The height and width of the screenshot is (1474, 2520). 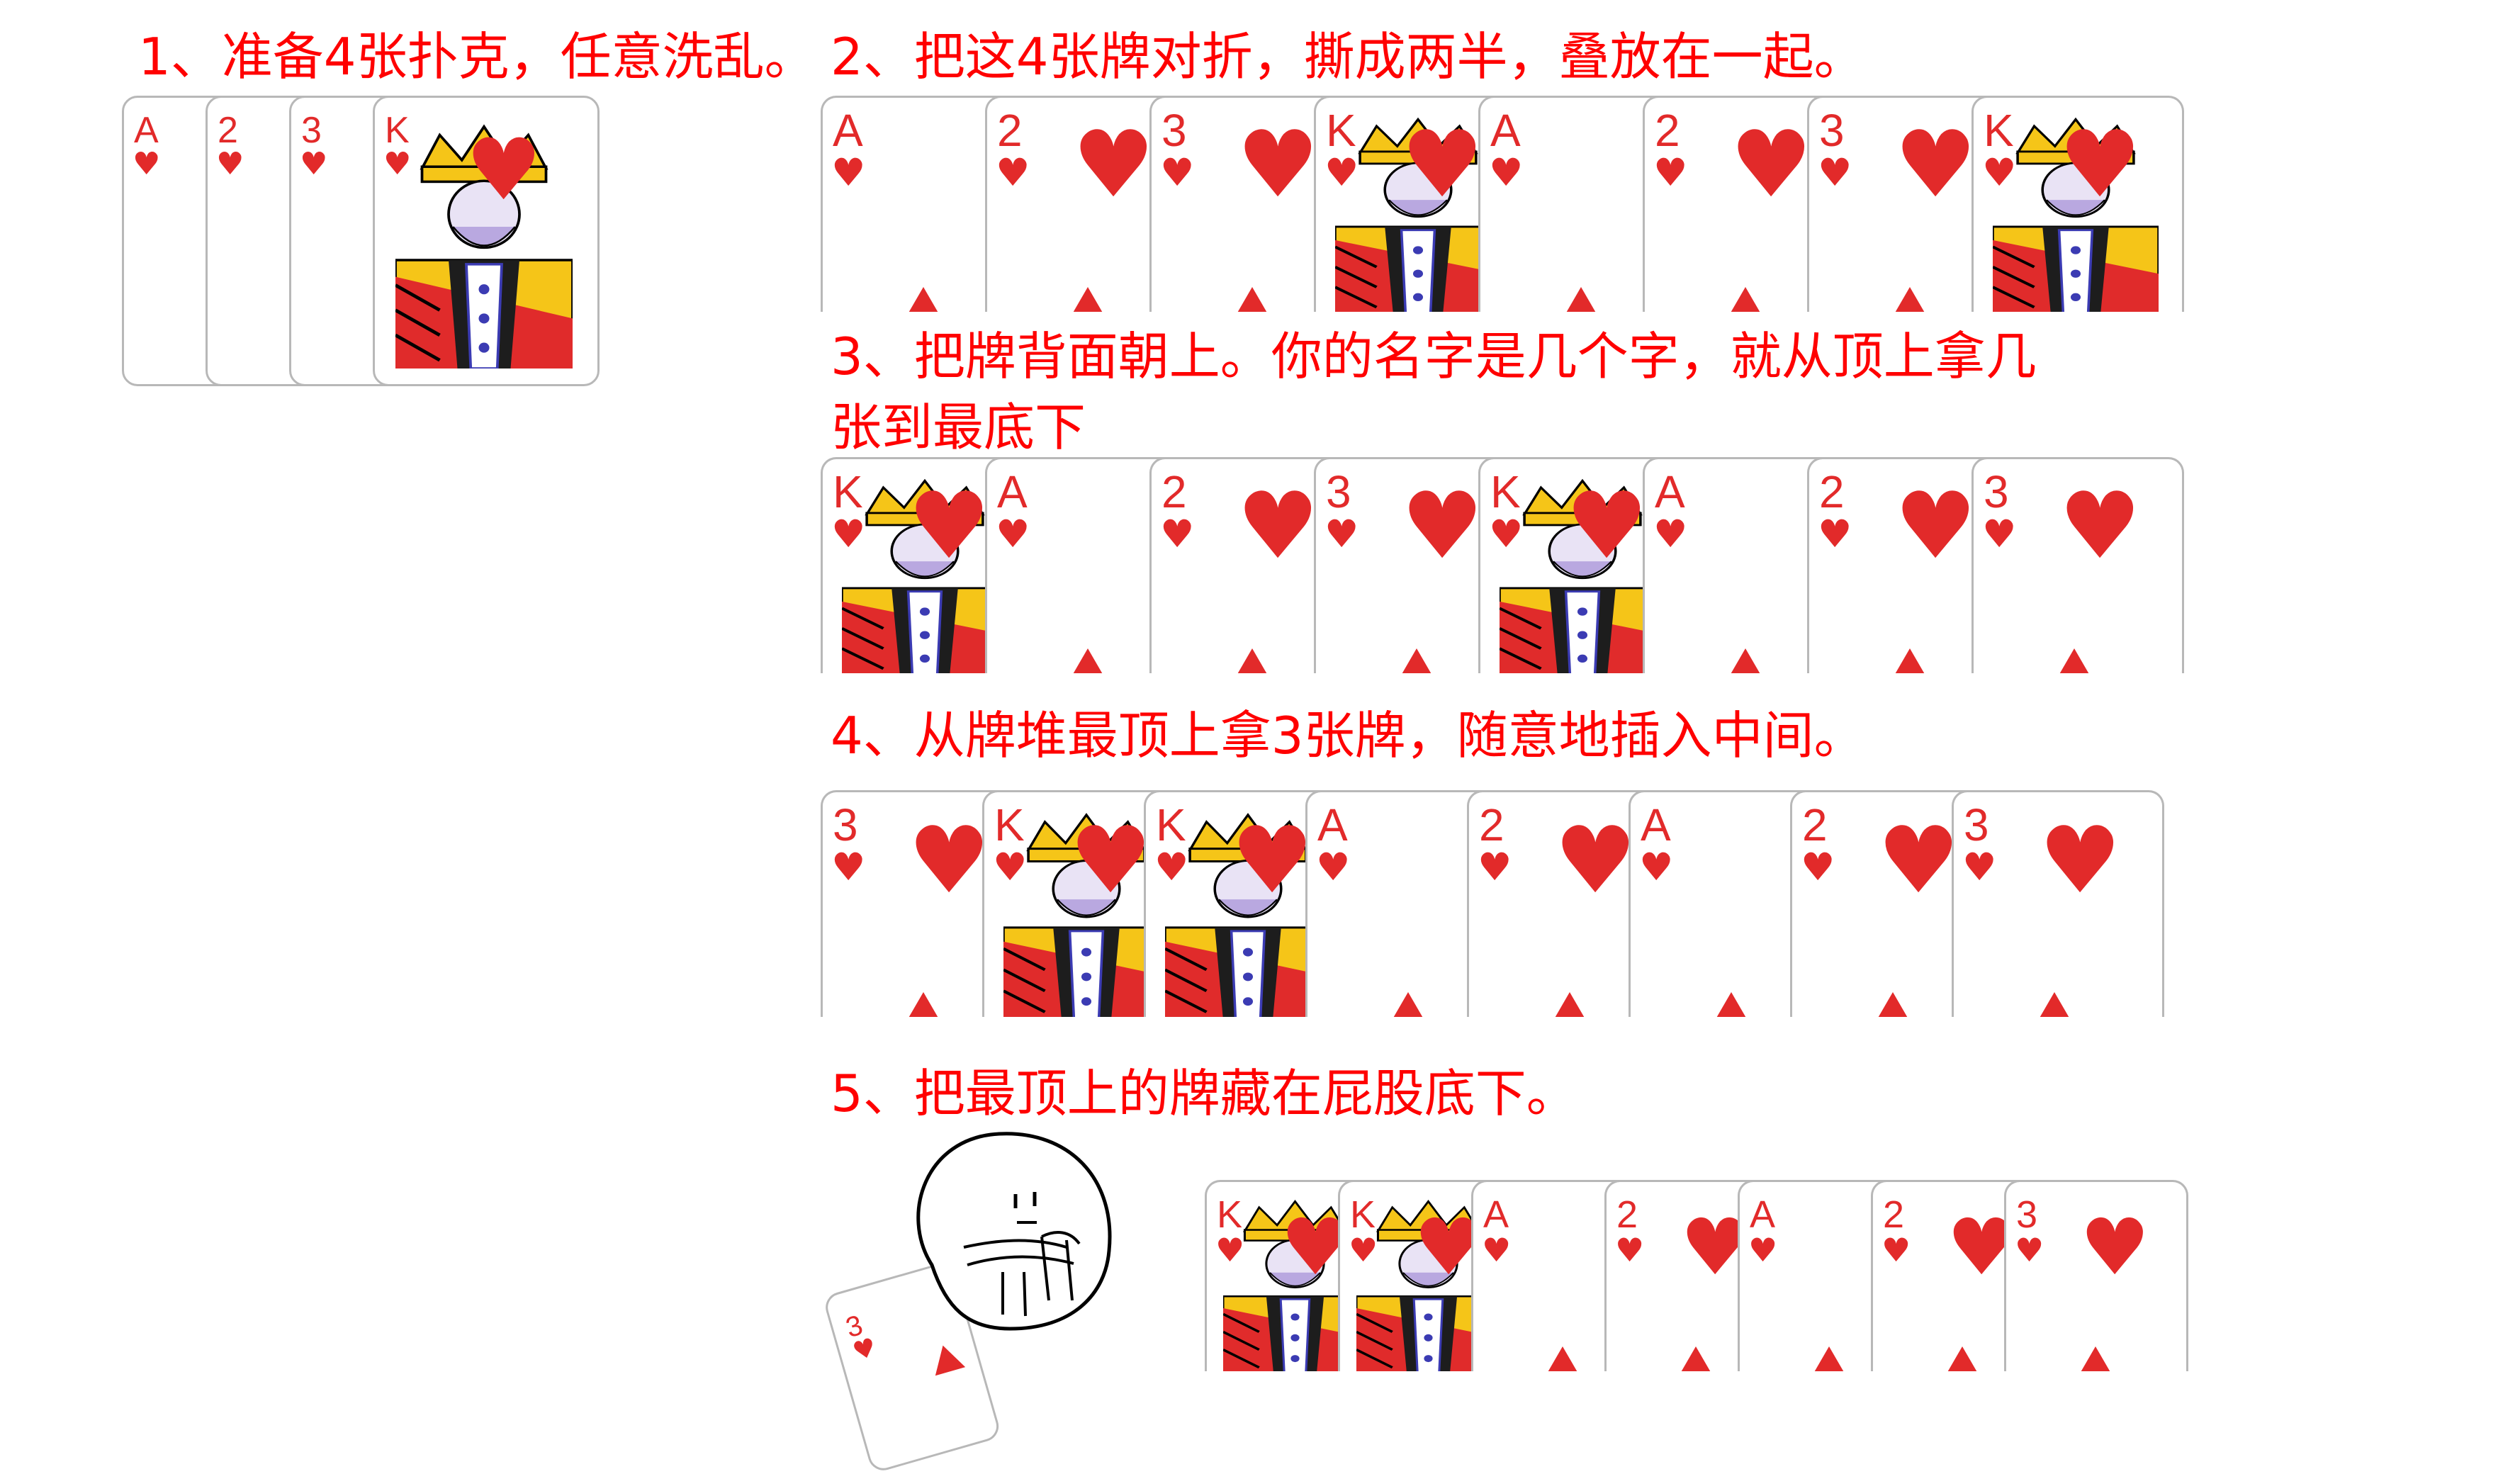 What do you see at coordinates (959, 427) in the screenshot?
I see `step-3-title-line-2: 张到最底下` at bounding box center [959, 427].